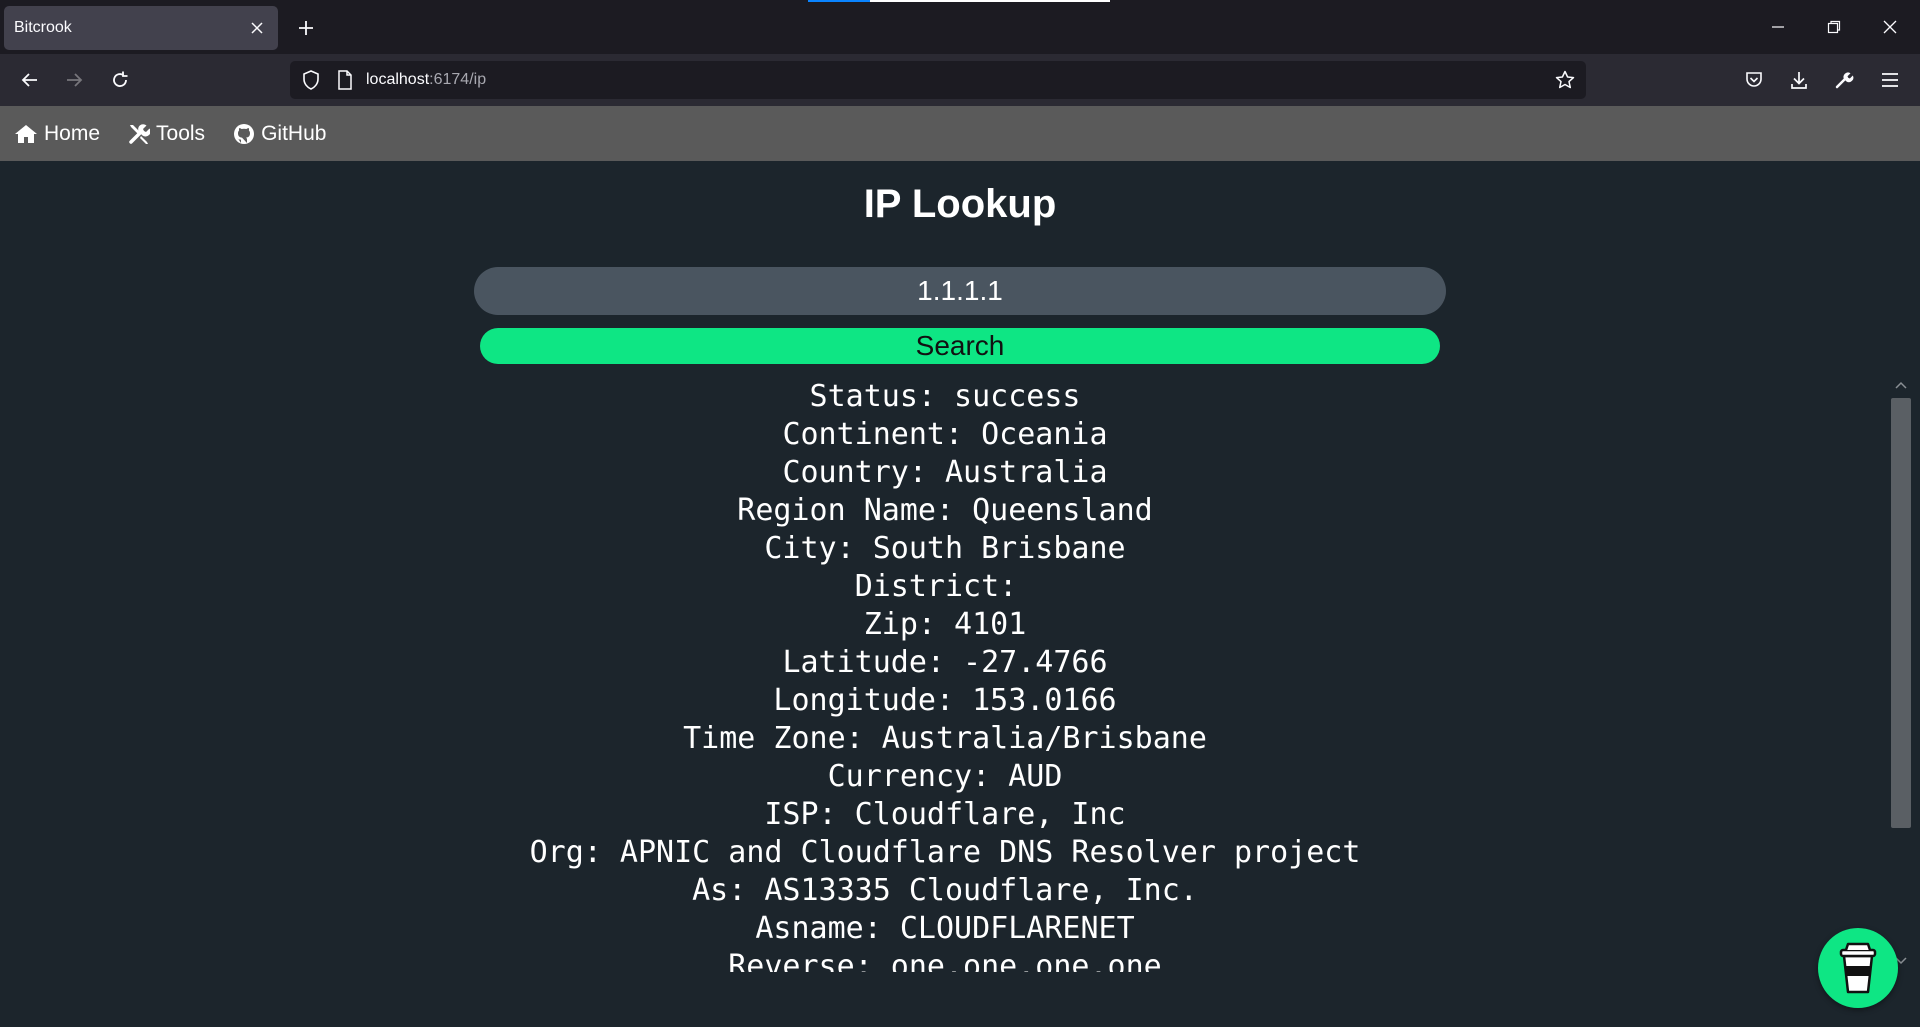 This screenshot has height=1027, width=1920. What do you see at coordinates (960, 133) in the screenshot?
I see `site-nav: Home Tools GitHub` at bounding box center [960, 133].